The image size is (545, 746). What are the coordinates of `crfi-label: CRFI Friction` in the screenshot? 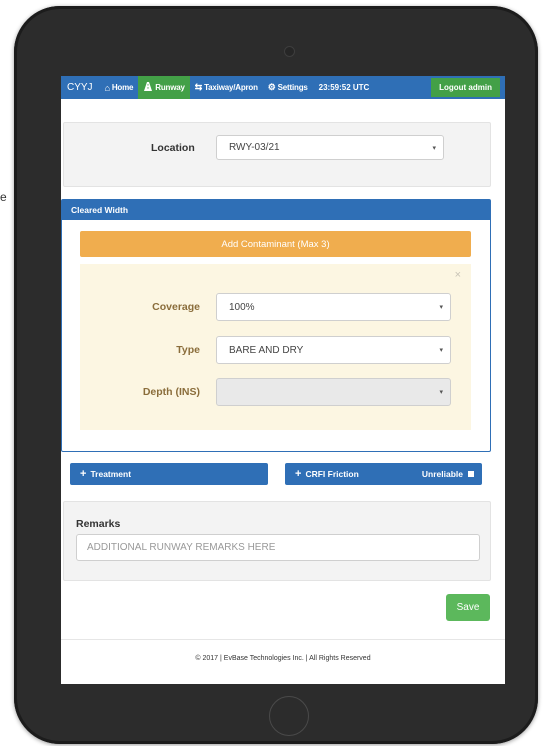 It's located at (332, 474).